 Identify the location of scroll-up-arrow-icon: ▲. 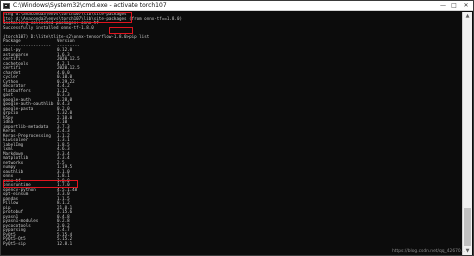
(467, 16).